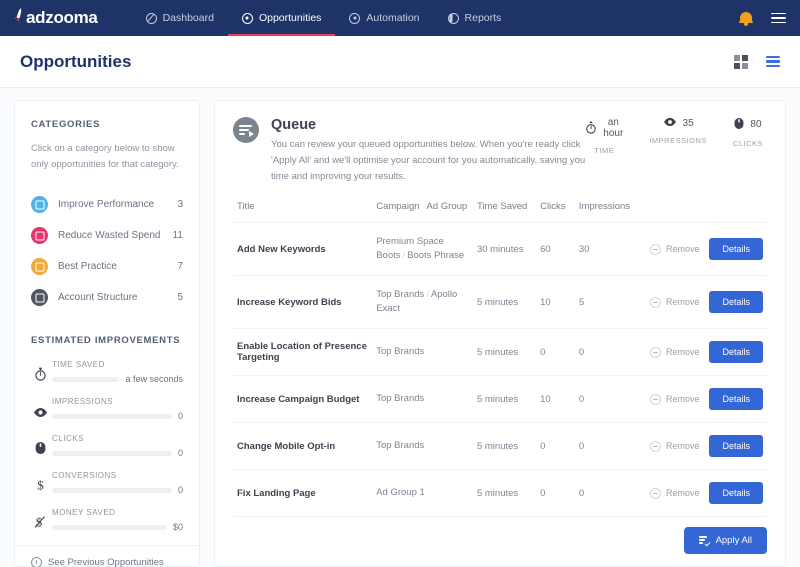 The height and width of the screenshot is (567, 800). What do you see at coordinates (706, 209) in the screenshot?
I see `column-header-actions` at bounding box center [706, 209].